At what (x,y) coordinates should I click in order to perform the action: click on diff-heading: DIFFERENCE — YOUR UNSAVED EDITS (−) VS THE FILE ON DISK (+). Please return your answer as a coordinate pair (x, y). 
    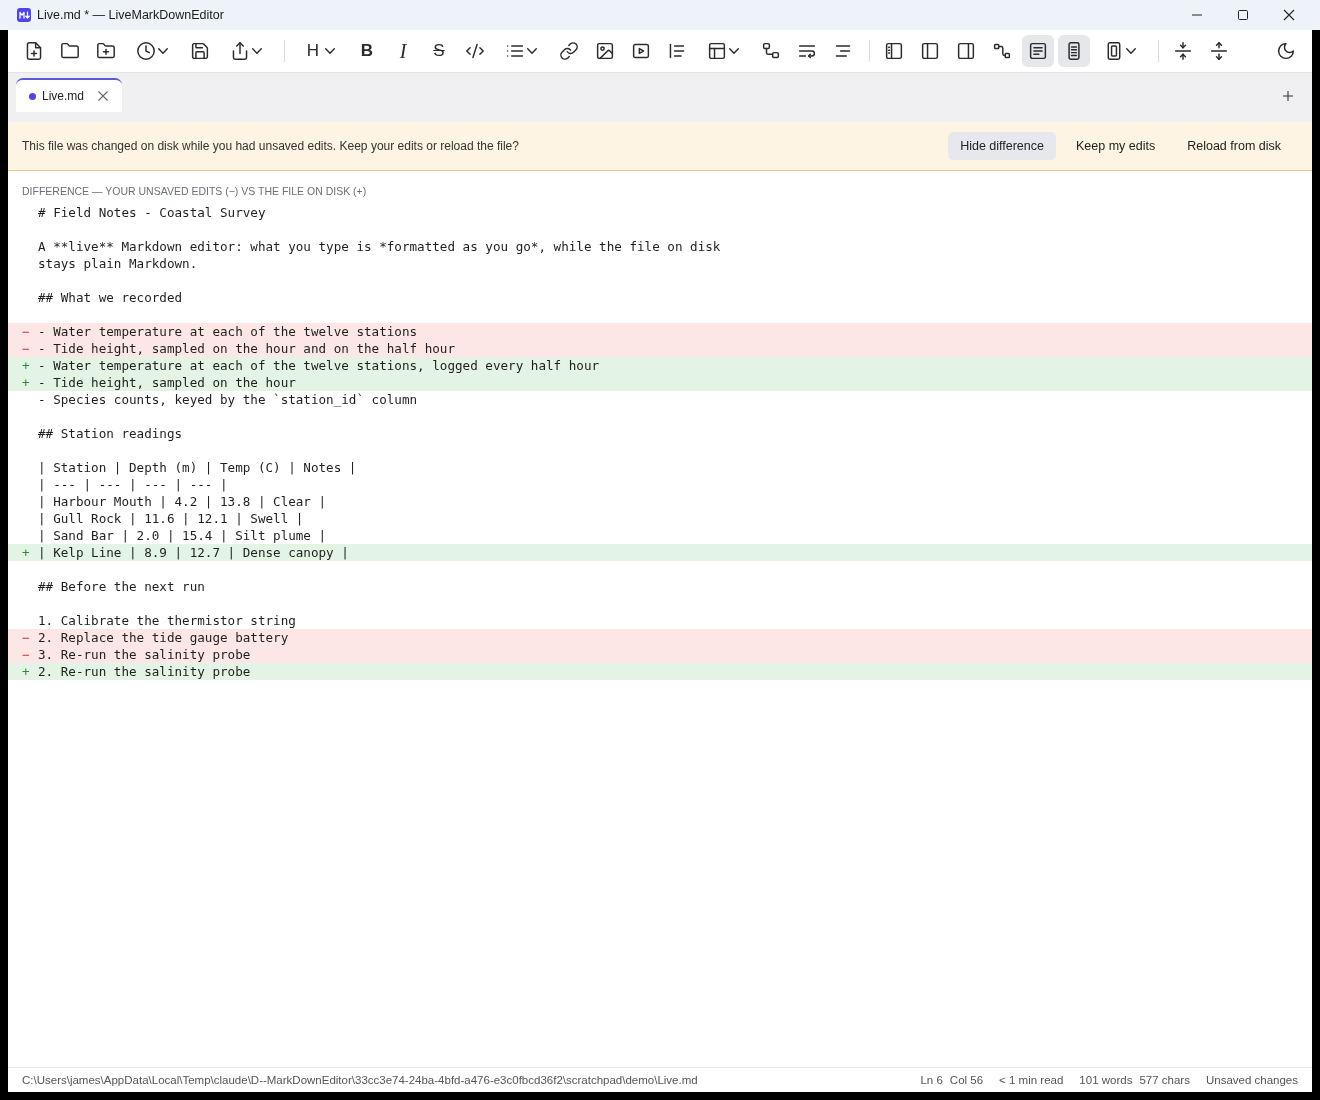
    Looking at the image, I should click on (195, 191).